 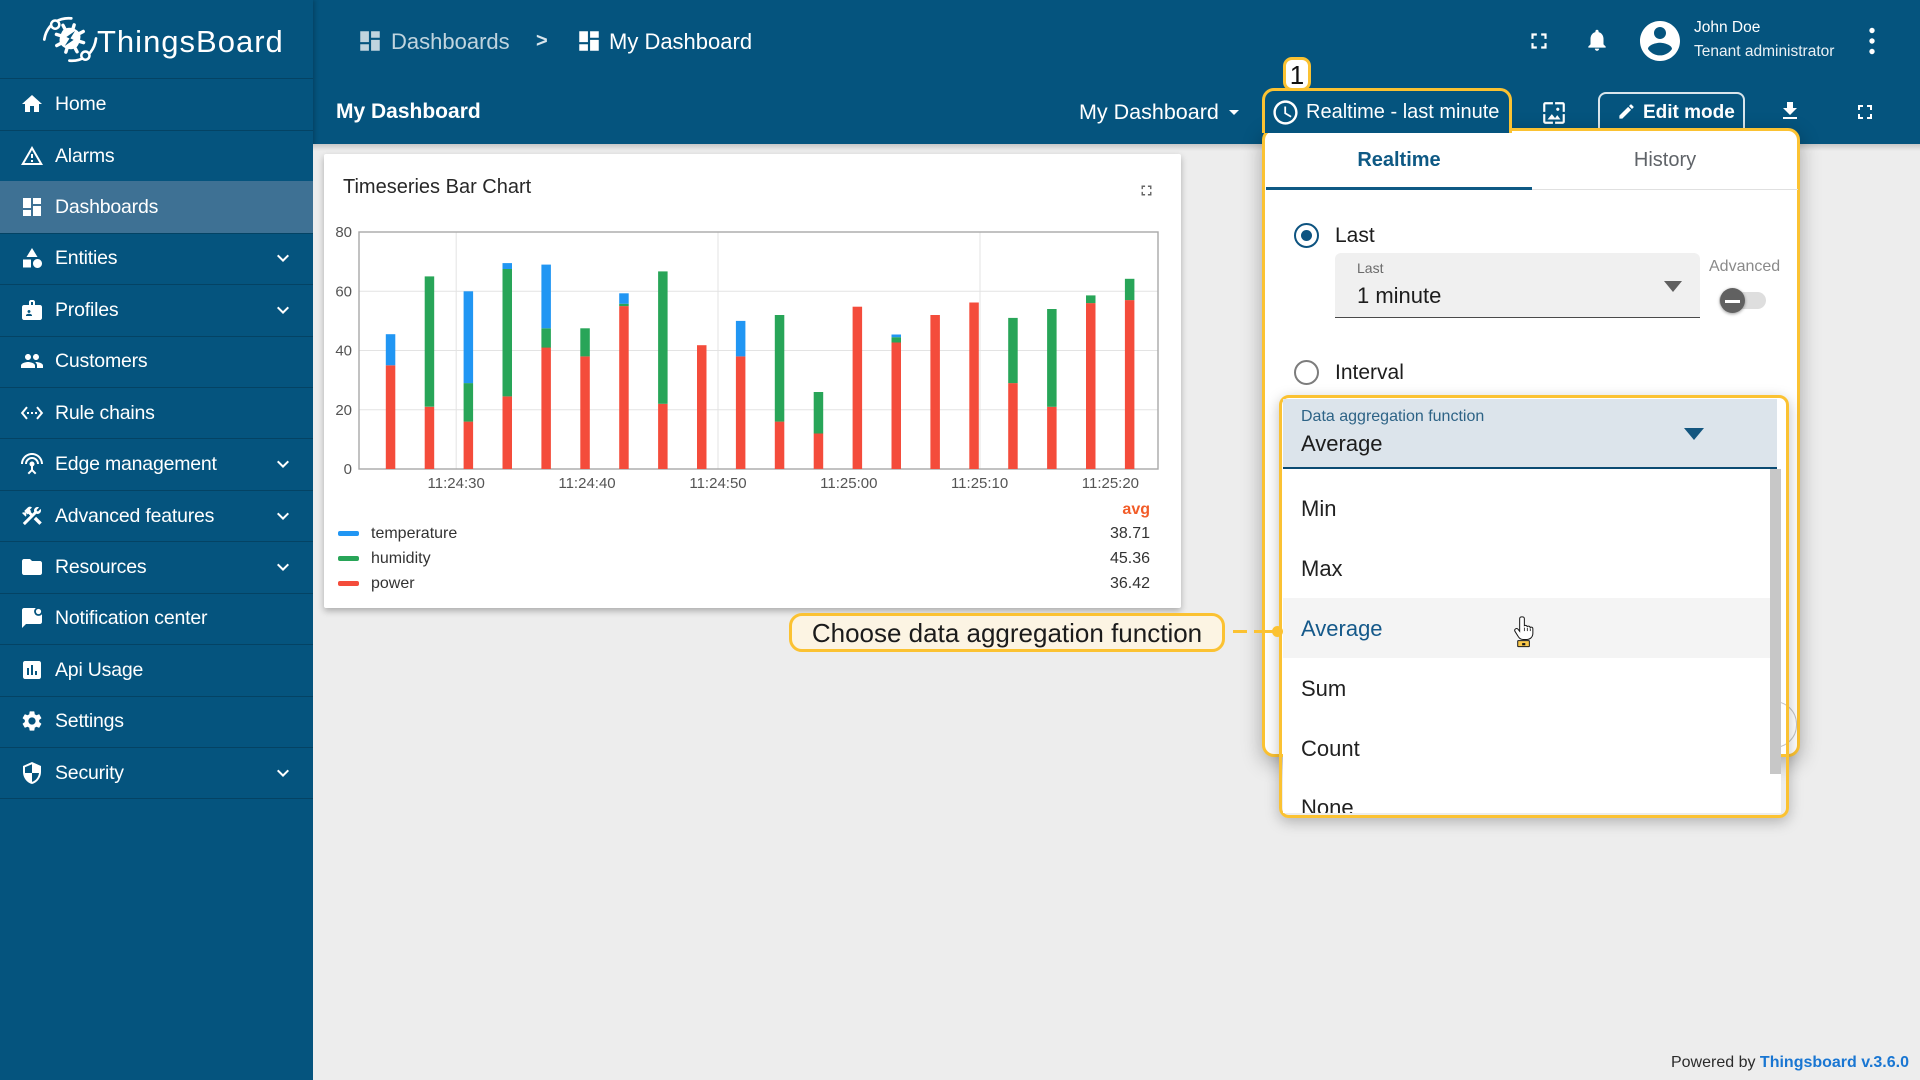 I want to click on svg-text: 11:25:10, so click(x=979, y=483).